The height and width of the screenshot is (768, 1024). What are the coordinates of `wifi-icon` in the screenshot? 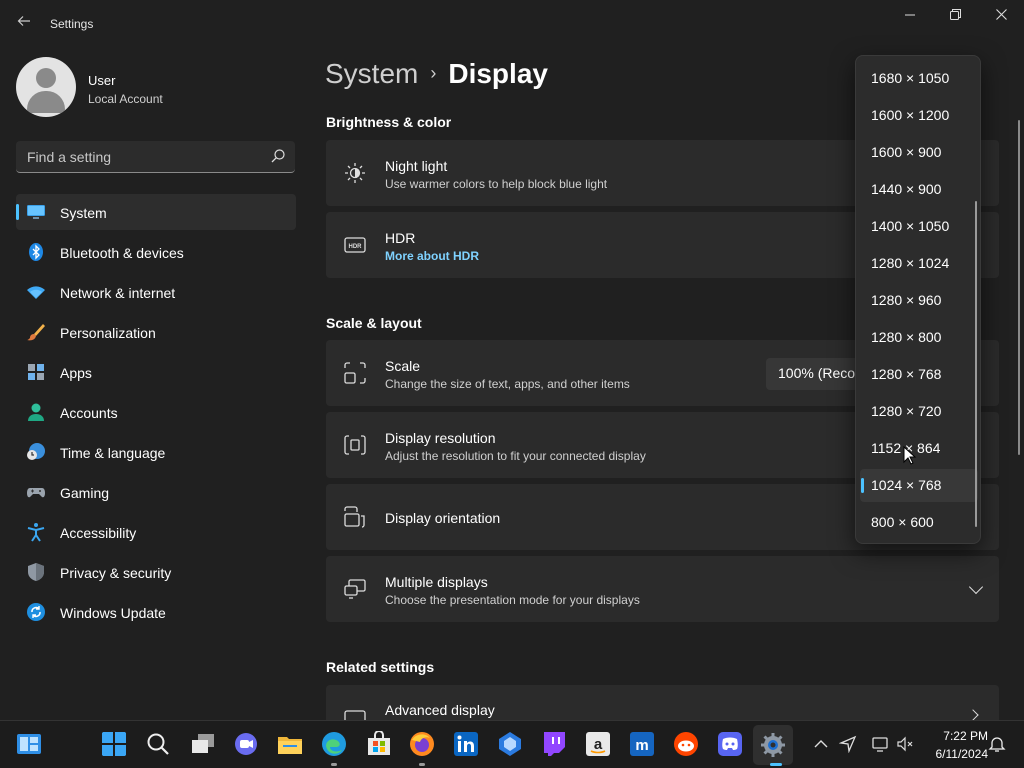 It's located at (36, 292).